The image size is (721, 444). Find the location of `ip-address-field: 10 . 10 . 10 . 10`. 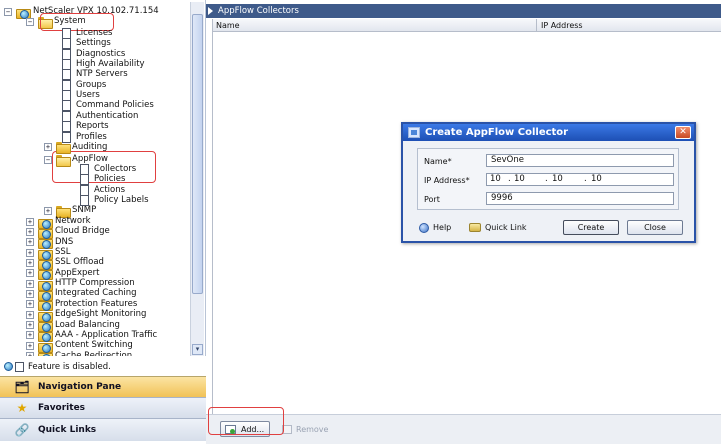

ip-address-field: 10 . 10 . 10 . 10 is located at coordinates (580, 179).